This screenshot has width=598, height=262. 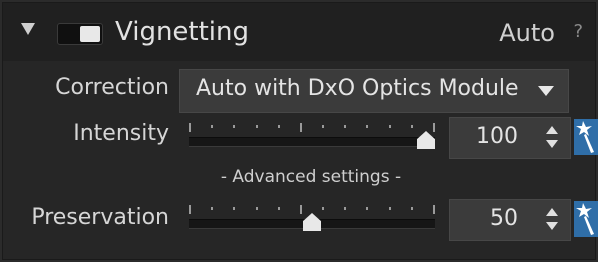 I want to click on preservation-label: Preservation, so click(x=100, y=217).